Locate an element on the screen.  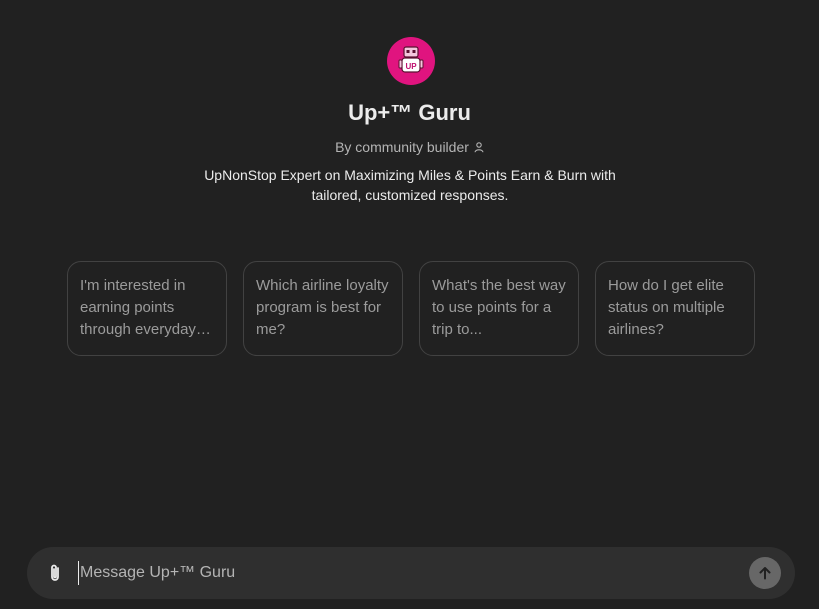
message-input is located at coordinates (404, 573).